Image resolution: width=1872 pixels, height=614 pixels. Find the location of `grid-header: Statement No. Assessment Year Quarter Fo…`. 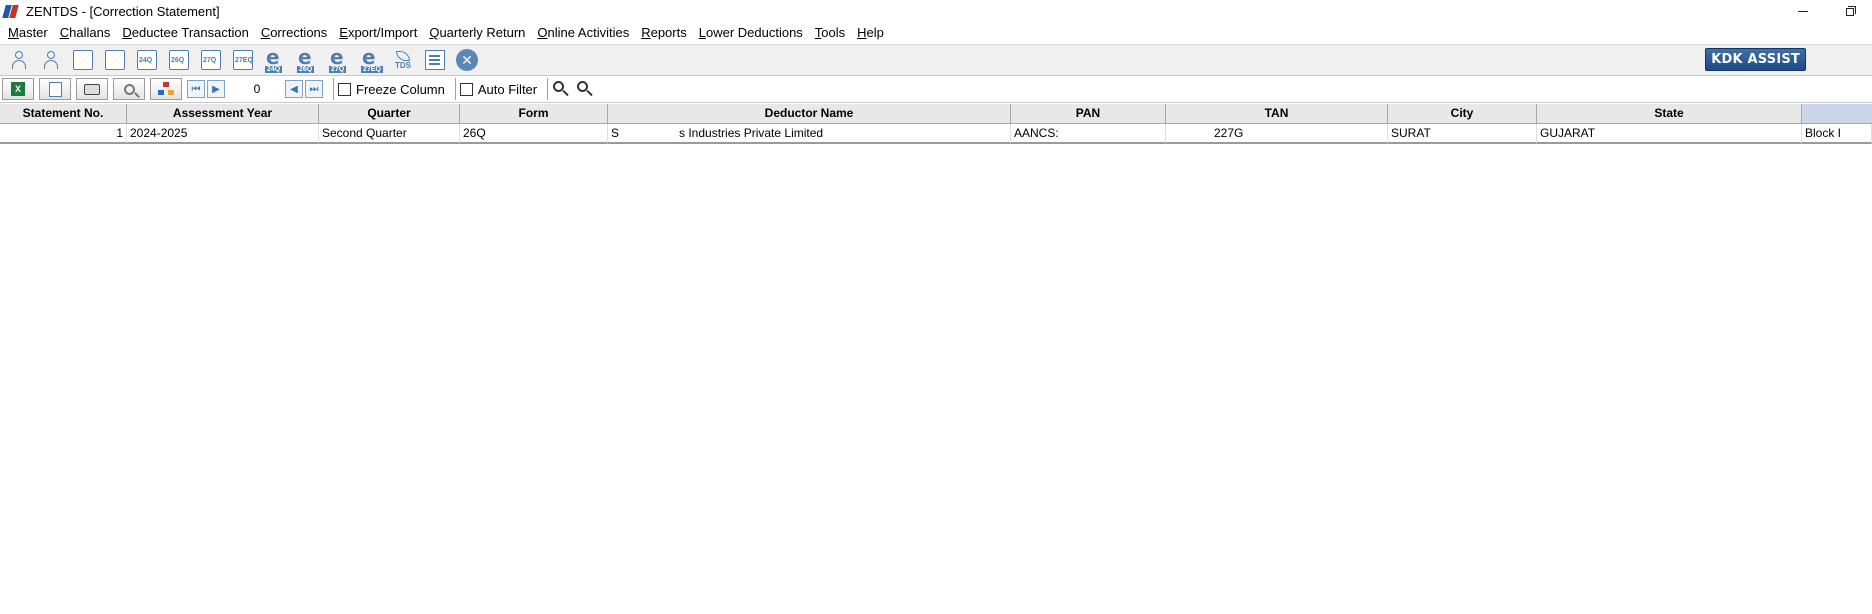

grid-header: Statement No. Assessment Year Quarter Fo… is located at coordinates (936, 114).